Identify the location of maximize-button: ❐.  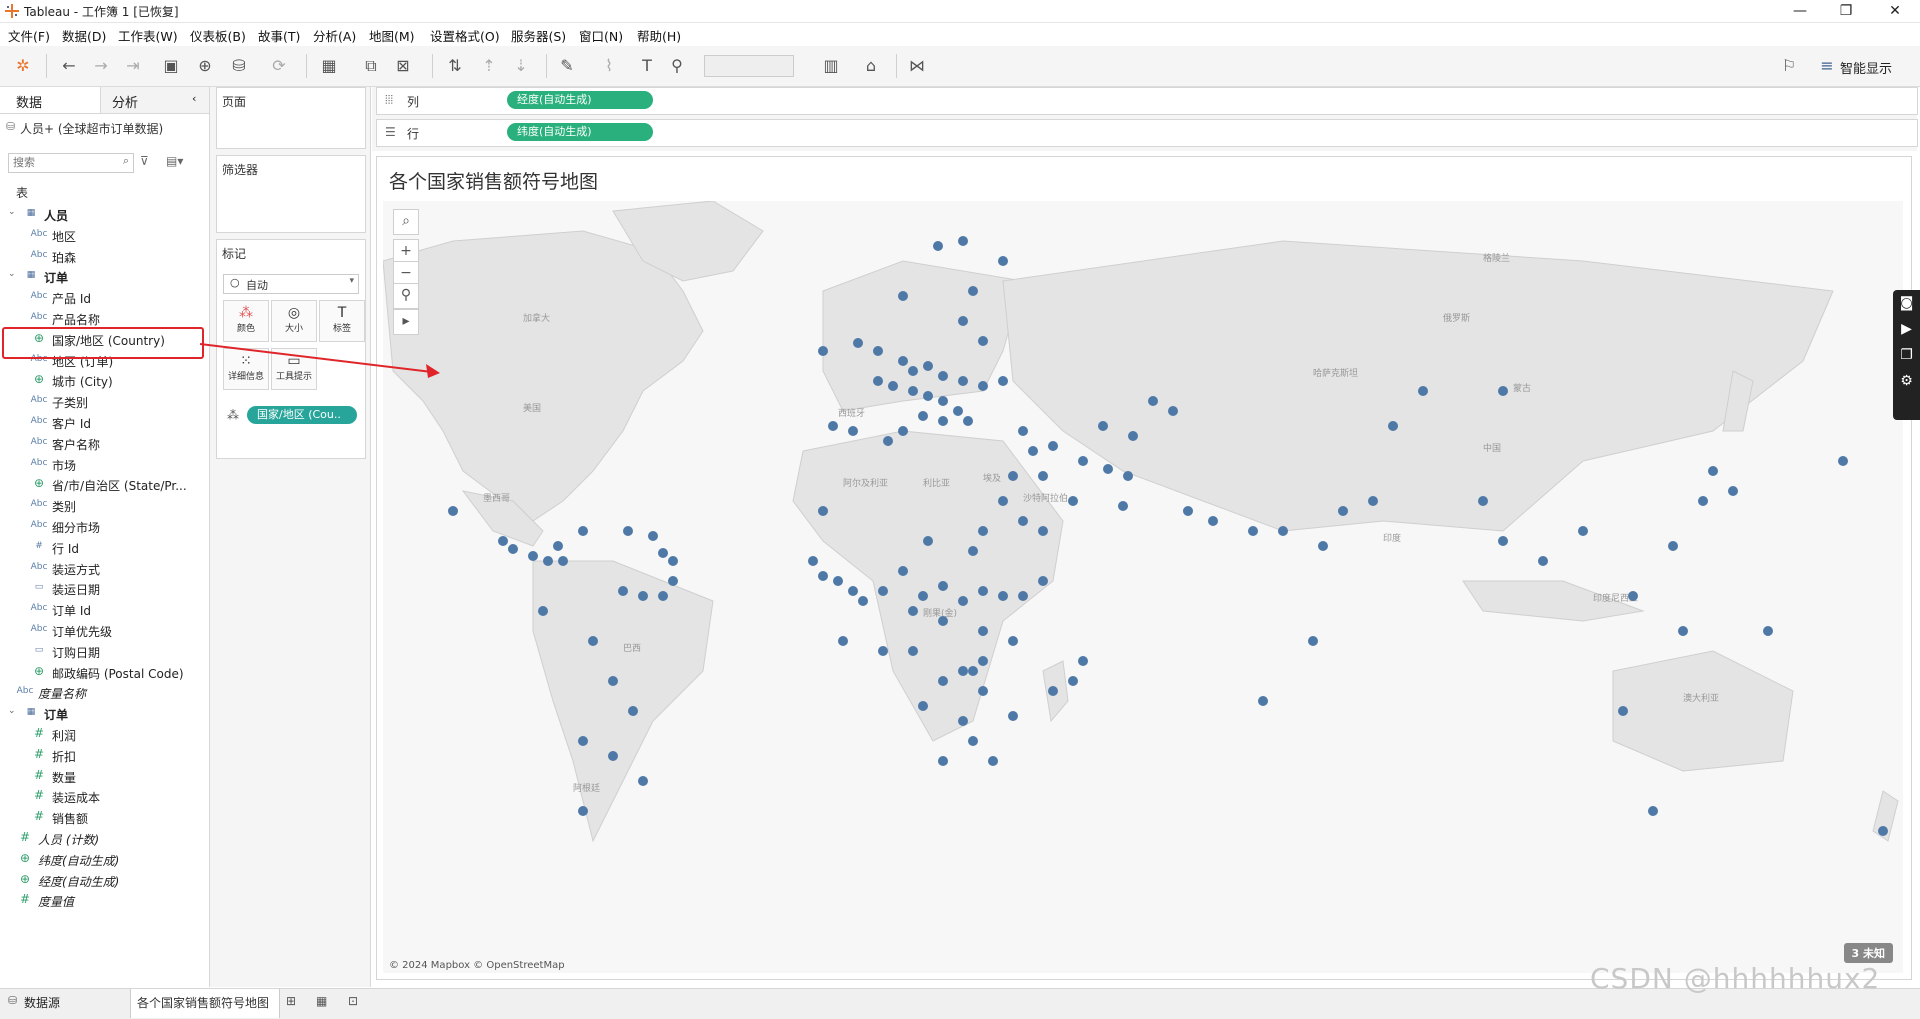
(1846, 11).